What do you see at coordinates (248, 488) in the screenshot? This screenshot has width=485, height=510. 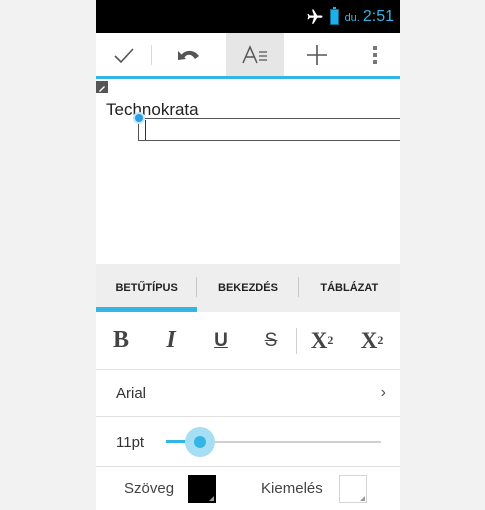 I see `color-row: Szöveg Kiemelés` at bounding box center [248, 488].